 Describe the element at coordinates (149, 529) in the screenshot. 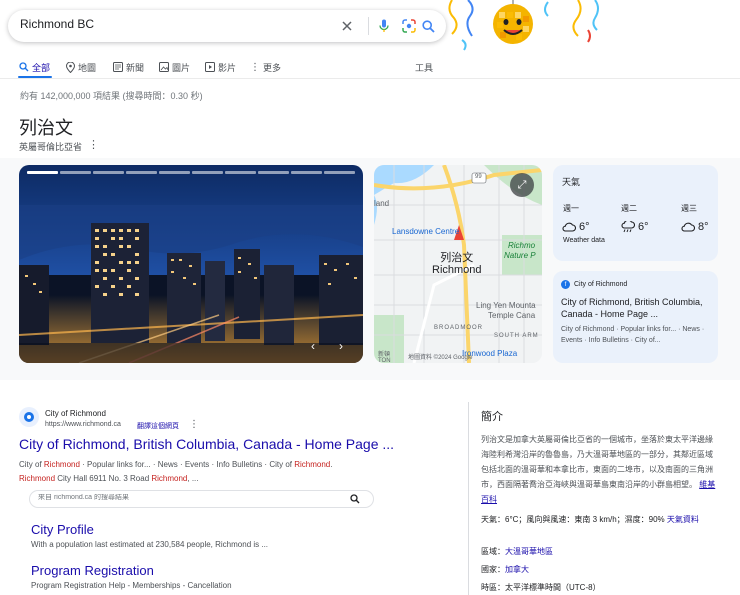

I see `sitelink-title: City Profile` at that location.